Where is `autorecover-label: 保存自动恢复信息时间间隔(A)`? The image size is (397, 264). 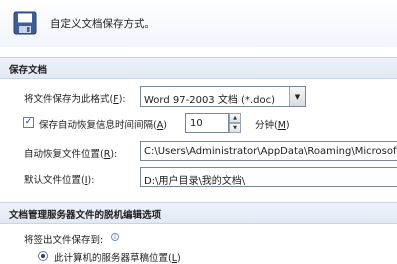
autorecover-label: 保存自动恢复信息时间间隔(A) is located at coordinates (103, 124).